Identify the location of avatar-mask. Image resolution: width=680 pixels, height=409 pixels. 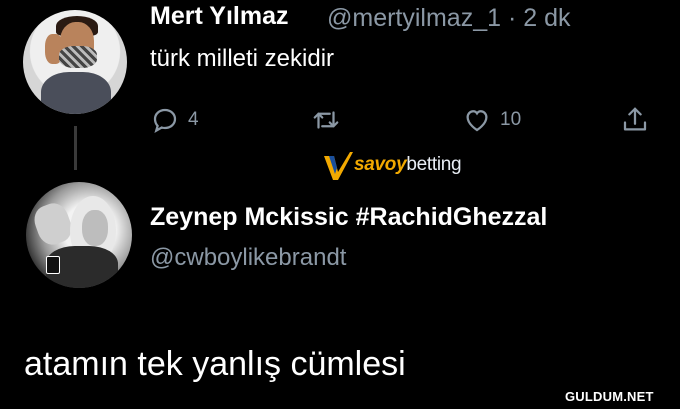
(78, 57).